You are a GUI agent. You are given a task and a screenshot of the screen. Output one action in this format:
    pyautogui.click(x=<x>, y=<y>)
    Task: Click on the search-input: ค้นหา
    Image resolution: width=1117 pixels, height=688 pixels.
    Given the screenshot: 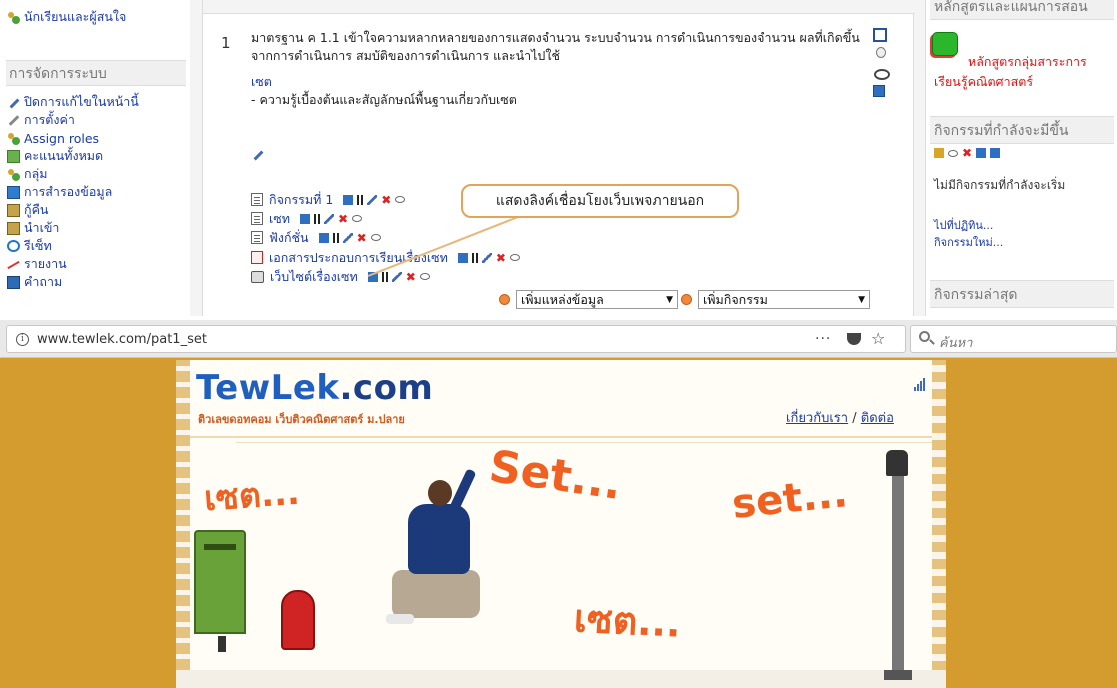 What is the action you would take?
    pyautogui.click(x=1013, y=339)
    